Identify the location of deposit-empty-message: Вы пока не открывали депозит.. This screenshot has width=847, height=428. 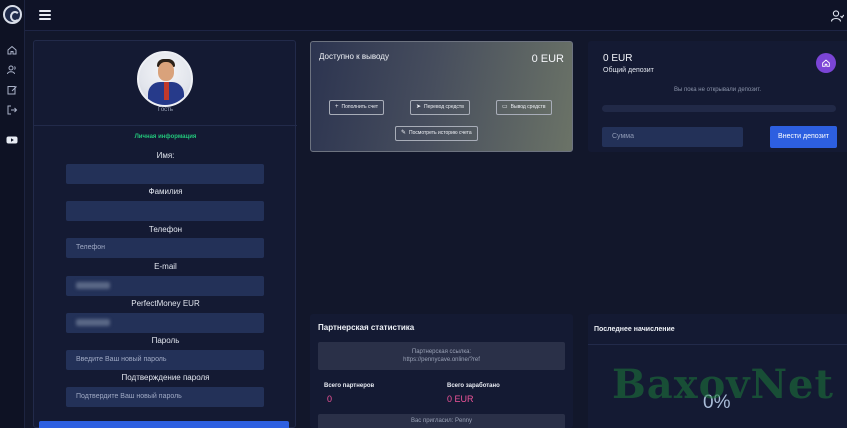
(717, 90).